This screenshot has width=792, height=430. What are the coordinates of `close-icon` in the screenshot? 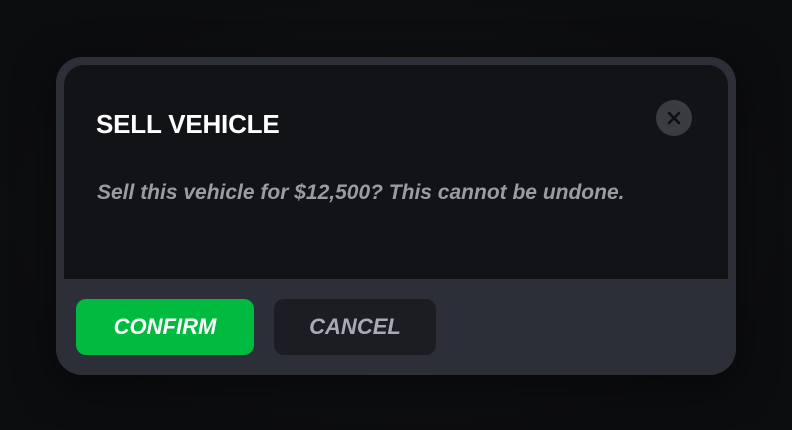 It's located at (674, 118).